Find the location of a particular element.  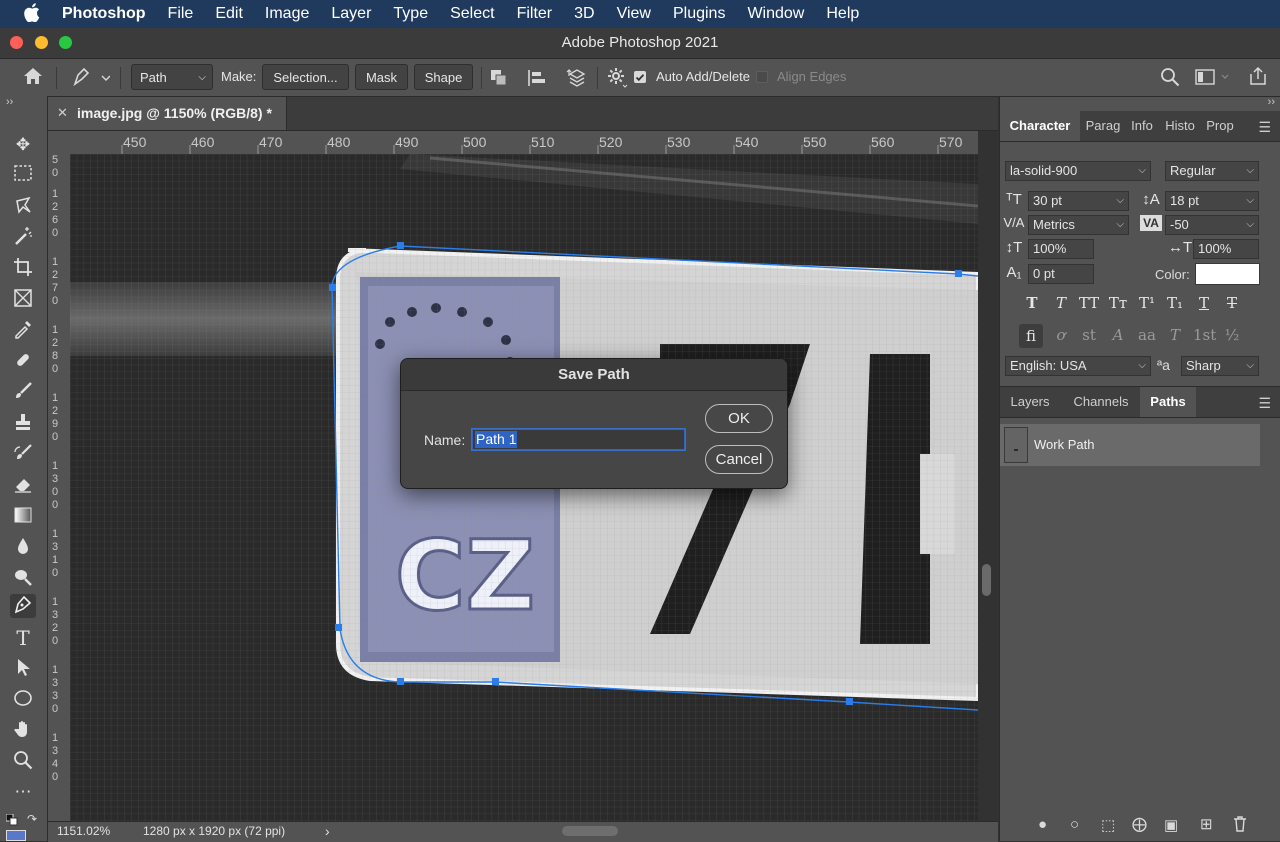

healing-brush-tool-icon is located at coordinates (23, 362).